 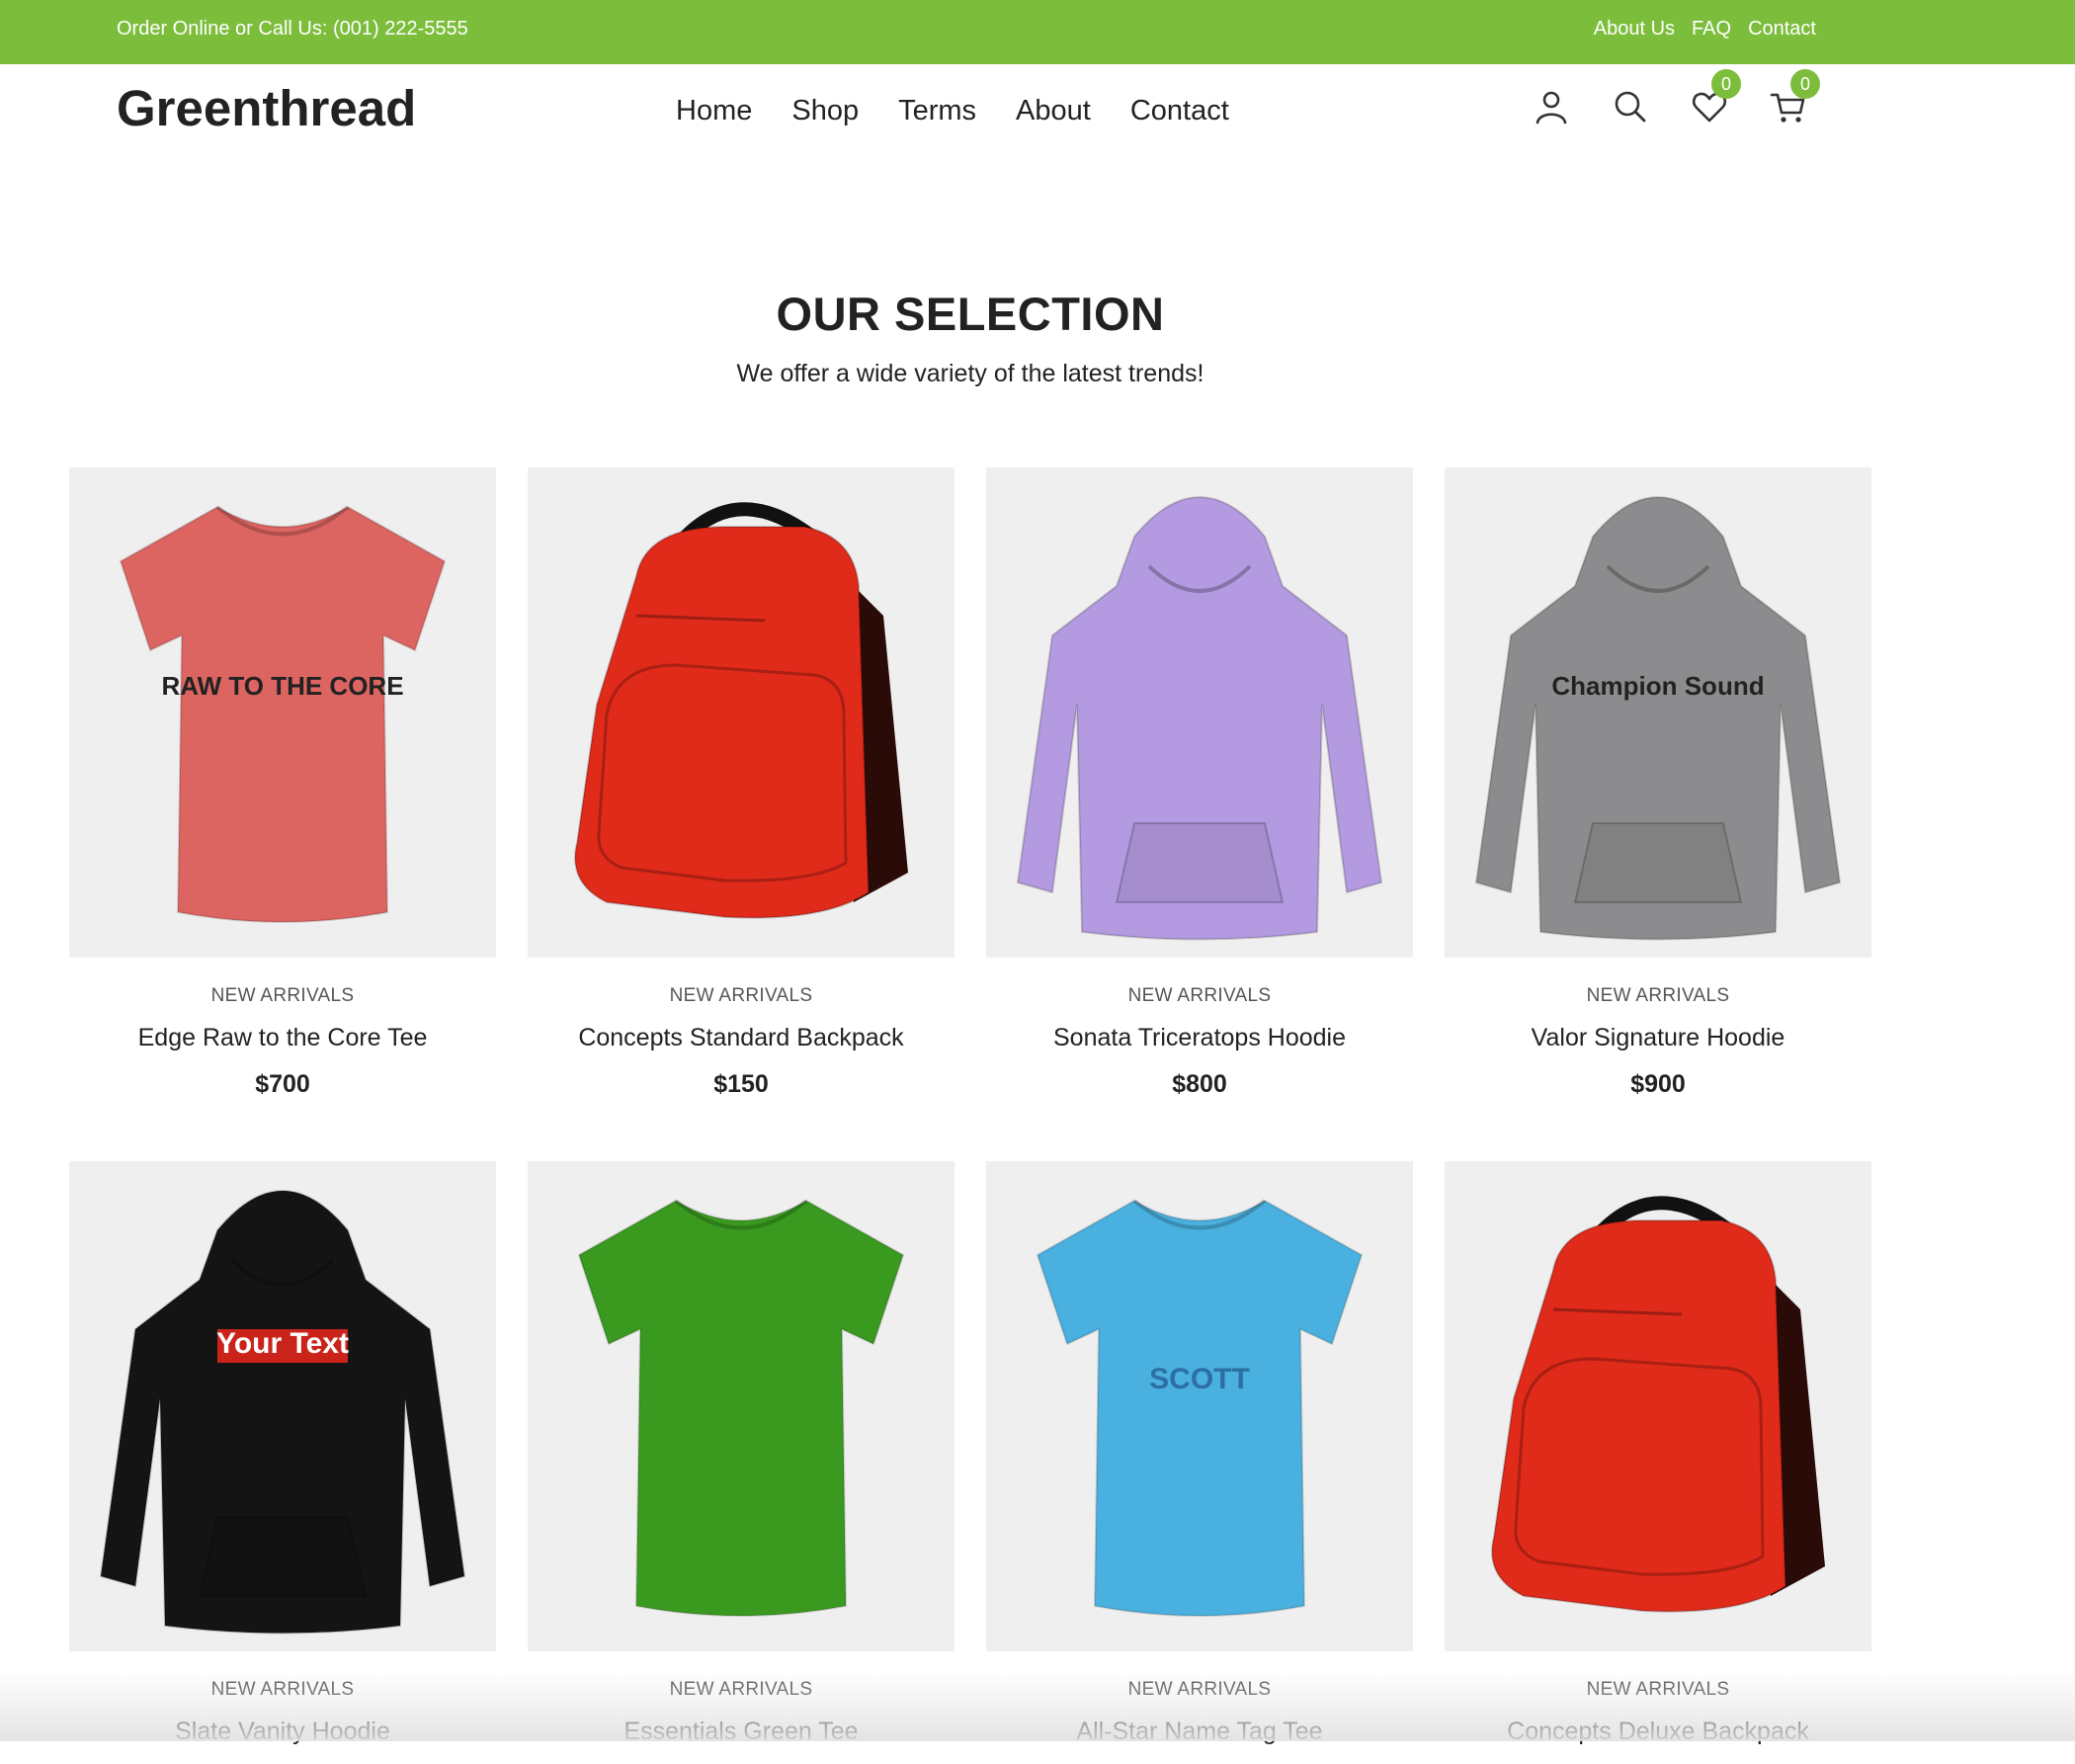 I want to click on product-name: Concepts Standard Backpack, so click(x=741, y=1038).